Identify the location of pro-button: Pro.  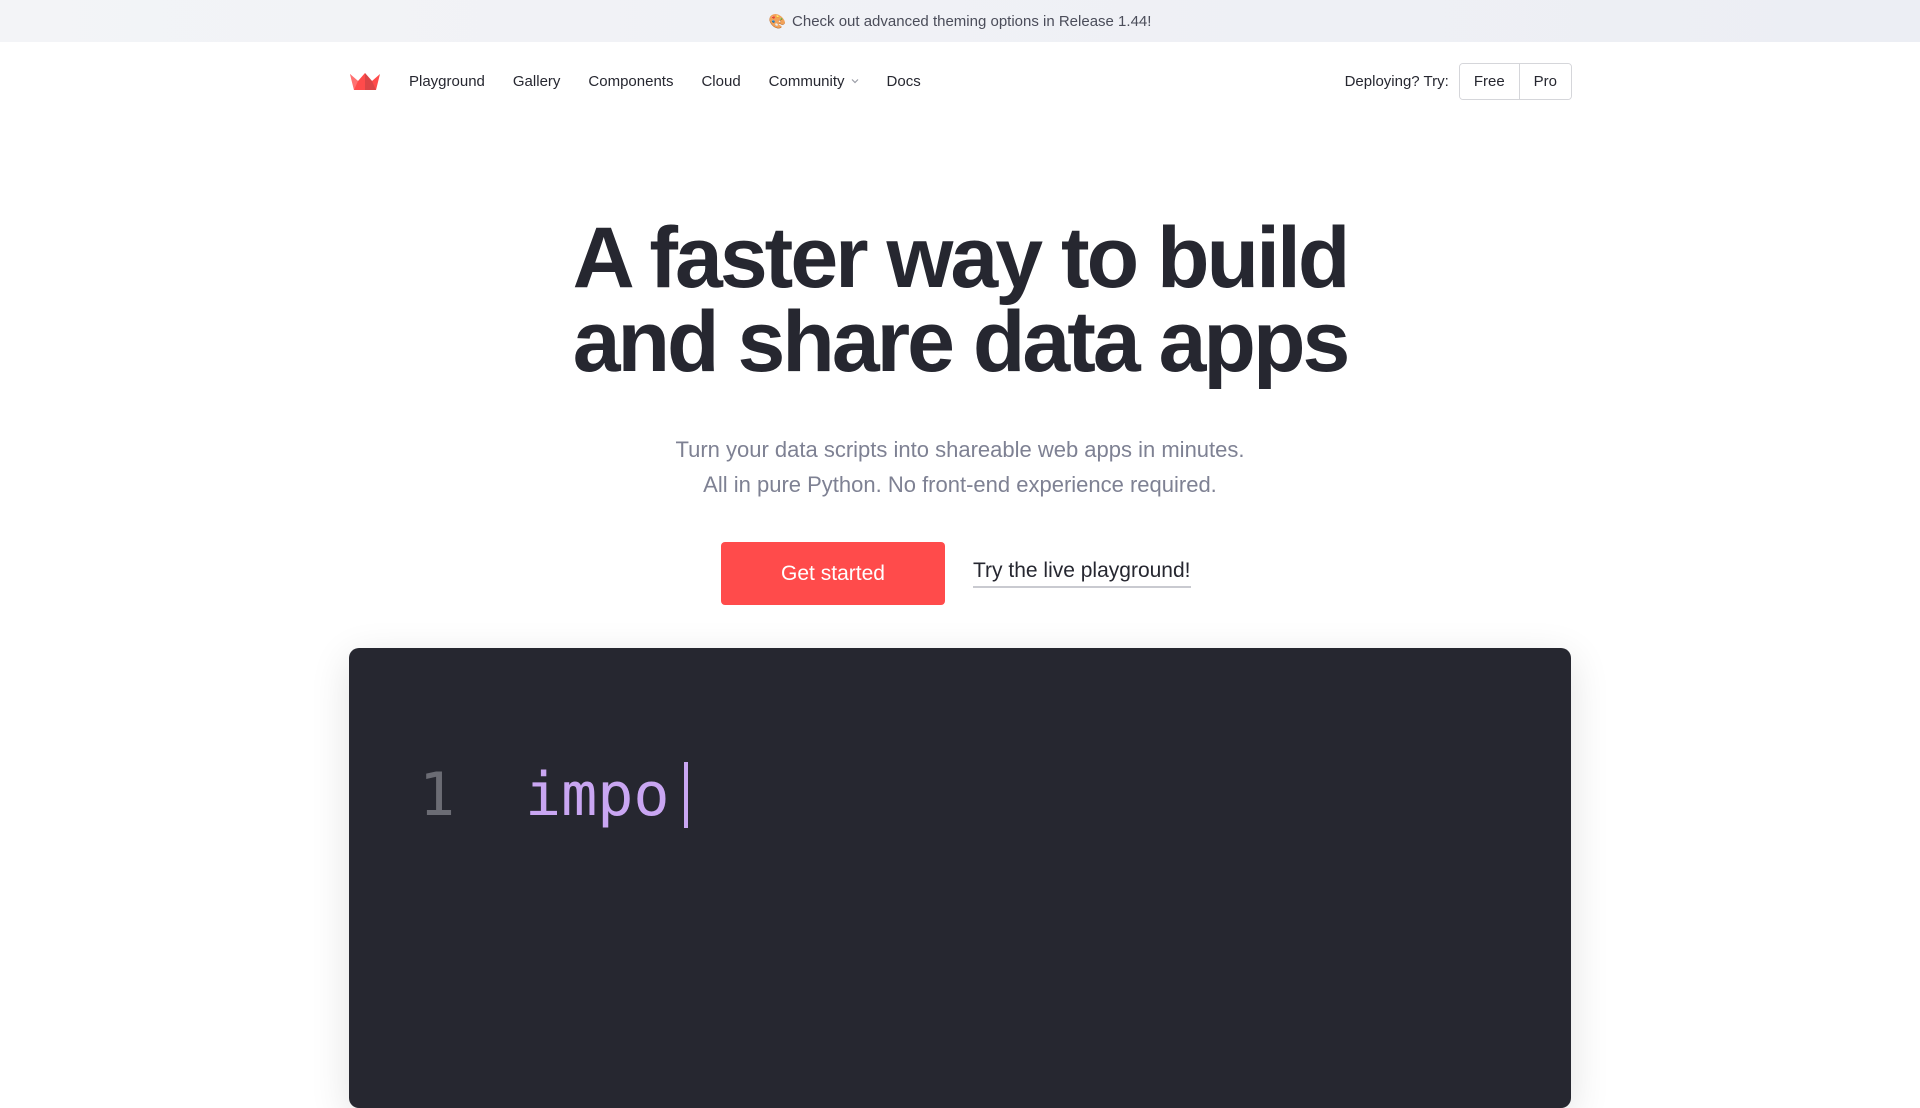
(1544, 81).